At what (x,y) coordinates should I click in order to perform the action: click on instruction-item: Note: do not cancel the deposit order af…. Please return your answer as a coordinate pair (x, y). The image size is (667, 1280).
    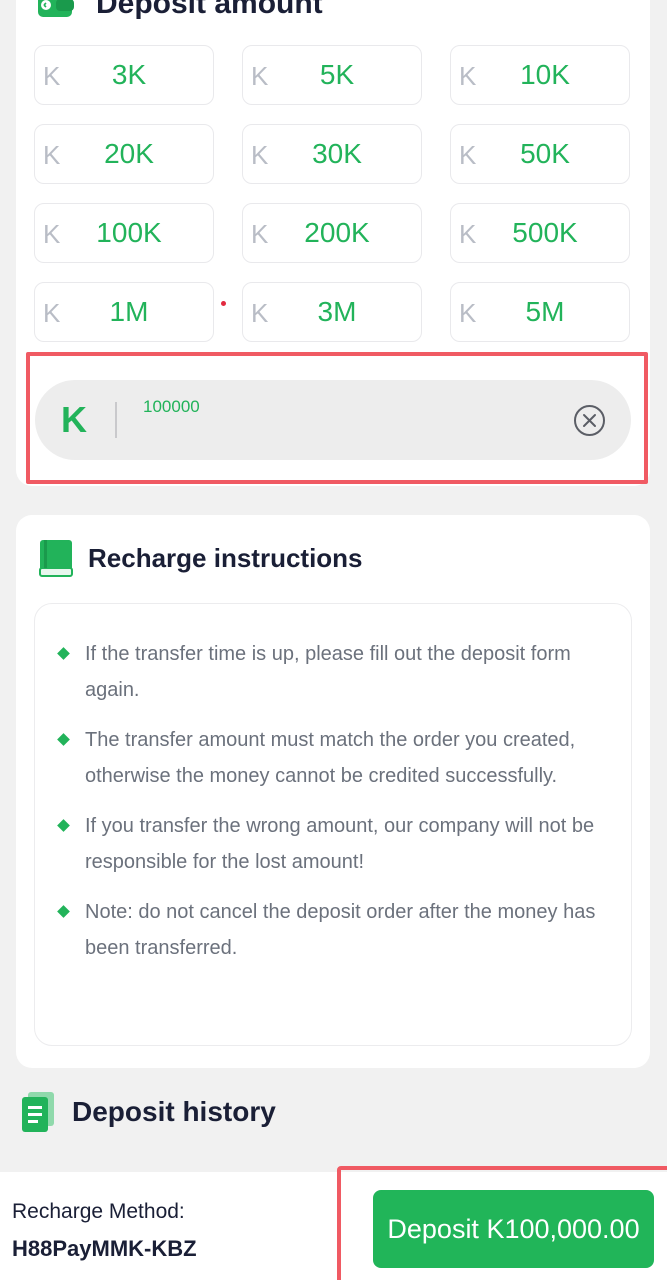
    Looking at the image, I should click on (330, 930).